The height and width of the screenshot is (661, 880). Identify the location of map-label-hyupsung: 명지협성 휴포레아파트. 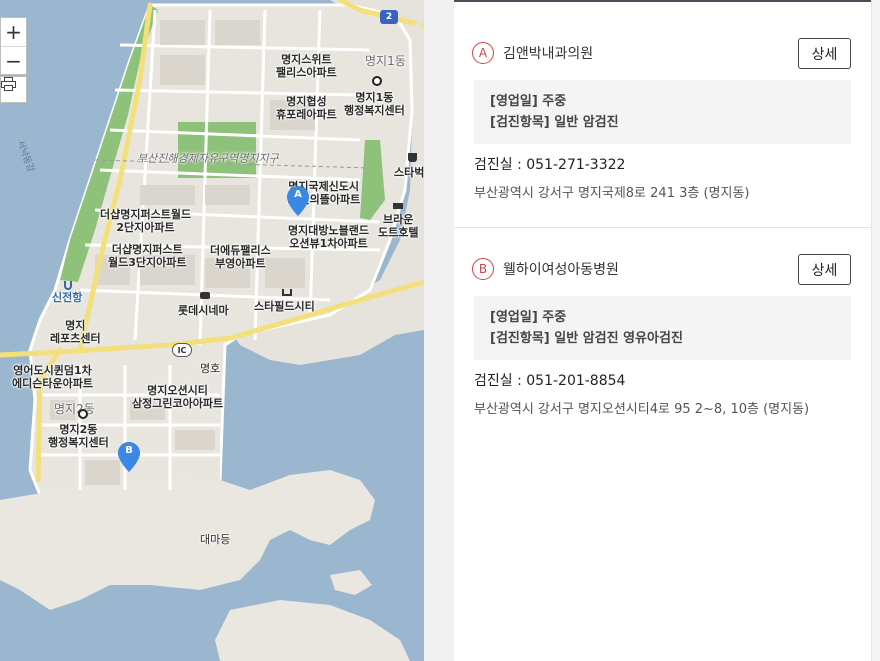
(306, 108).